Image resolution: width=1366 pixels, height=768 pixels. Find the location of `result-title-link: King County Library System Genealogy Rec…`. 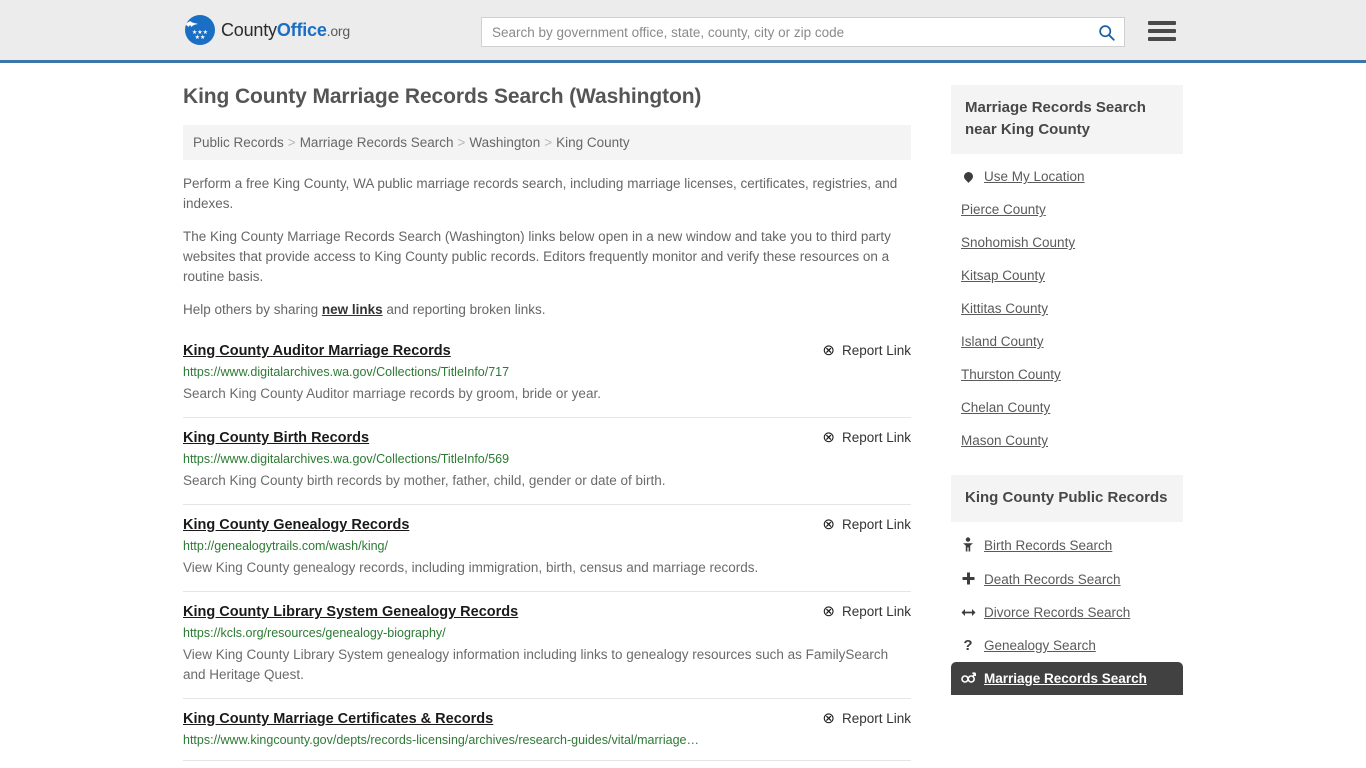

result-title-link: King County Library System Genealogy Rec… is located at coordinates (350, 612).